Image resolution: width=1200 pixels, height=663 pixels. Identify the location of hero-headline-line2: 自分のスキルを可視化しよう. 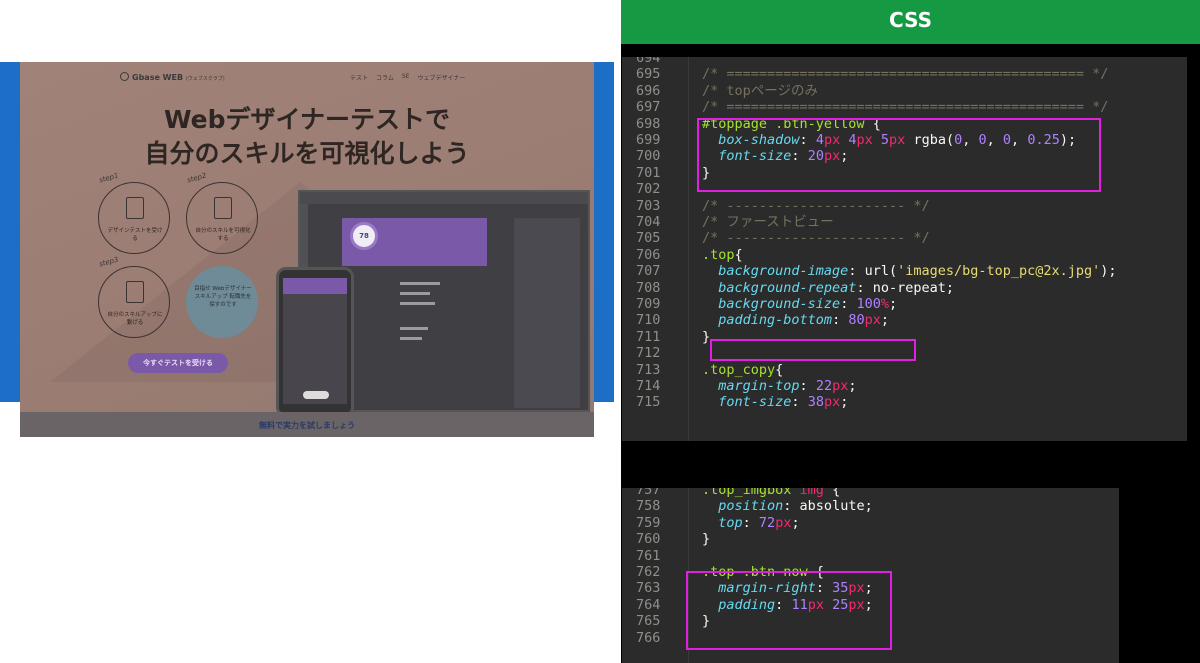
(307, 153).